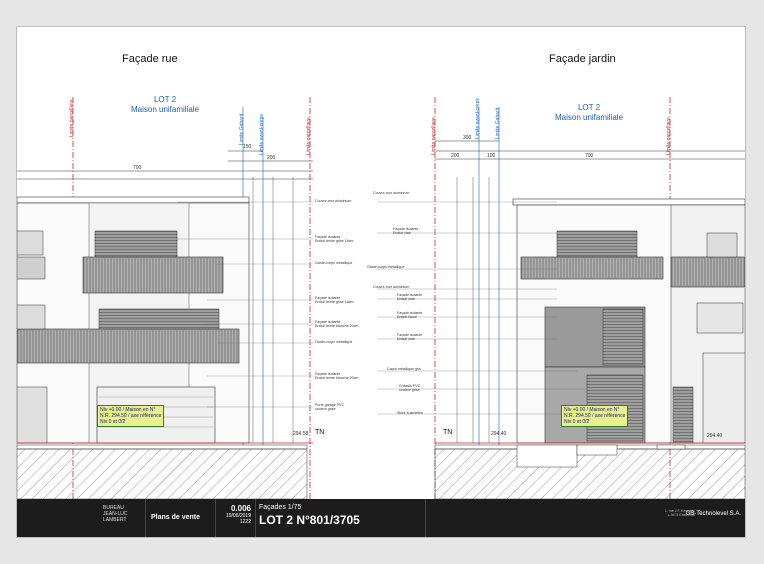  I want to click on dim-right-200: 200, so click(455, 156).